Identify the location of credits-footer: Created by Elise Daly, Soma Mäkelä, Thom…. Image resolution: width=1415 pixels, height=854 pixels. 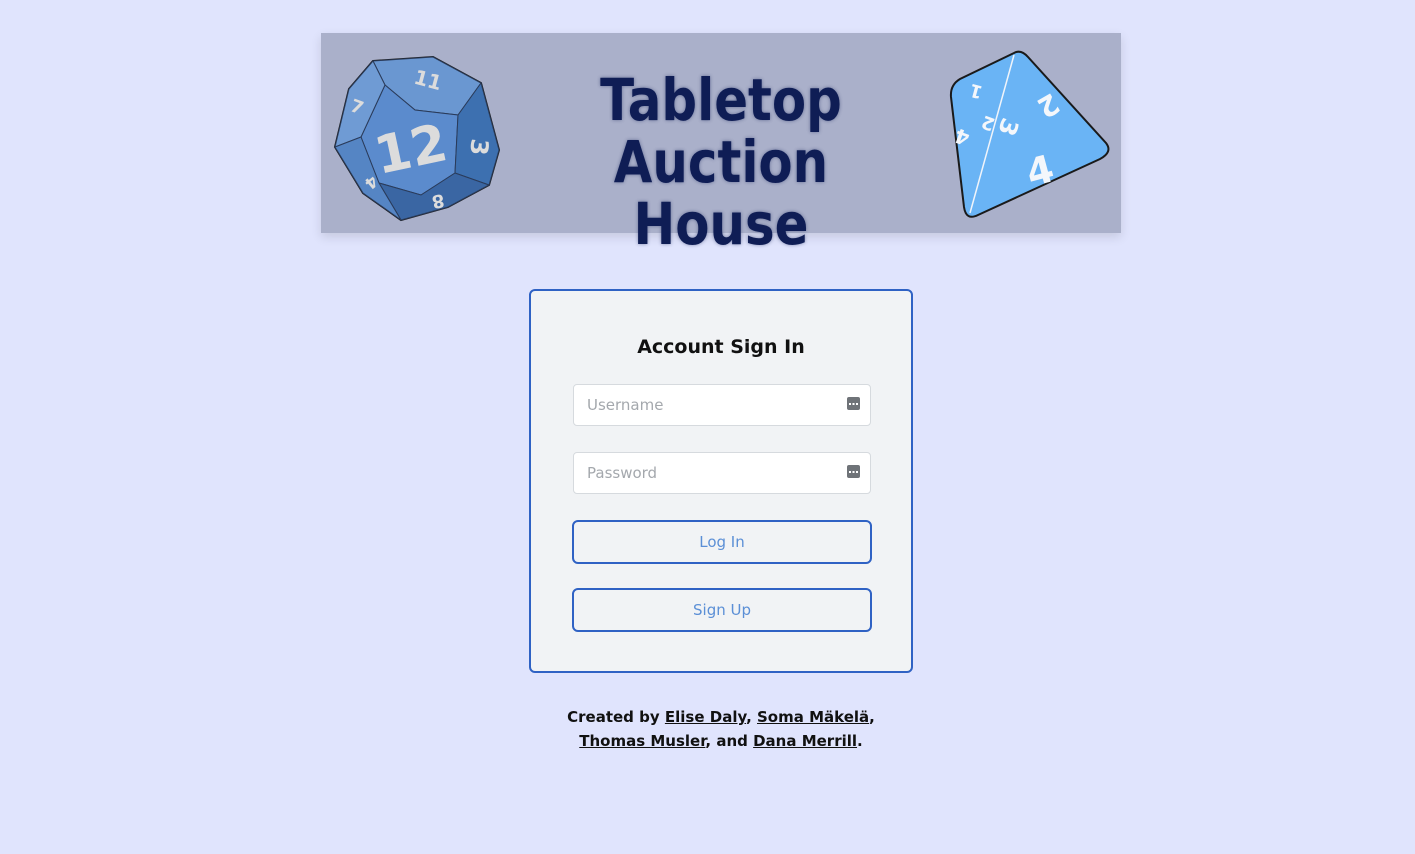
(721, 729).